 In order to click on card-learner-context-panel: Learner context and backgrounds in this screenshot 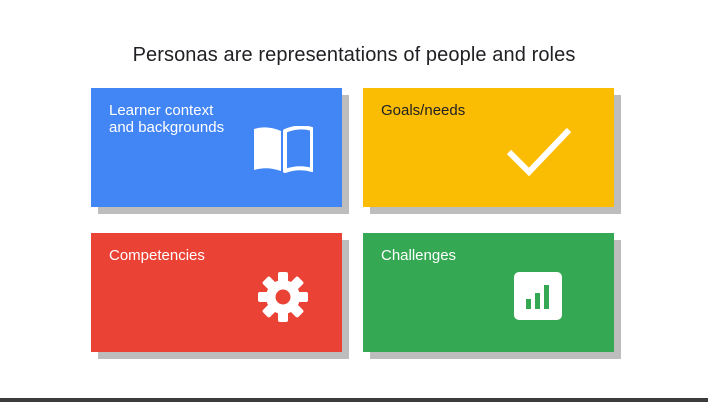, I will do `click(216, 147)`.